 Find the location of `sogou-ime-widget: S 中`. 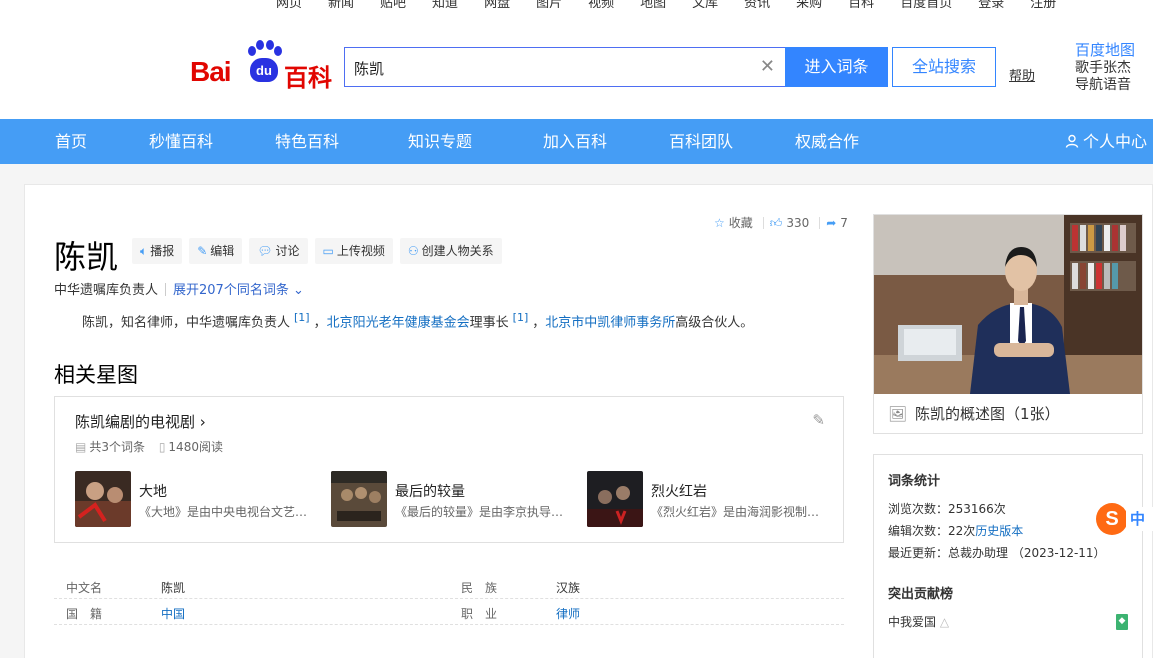

sogou-ime-widget: S 中 is located at coordinates (1124, 519).